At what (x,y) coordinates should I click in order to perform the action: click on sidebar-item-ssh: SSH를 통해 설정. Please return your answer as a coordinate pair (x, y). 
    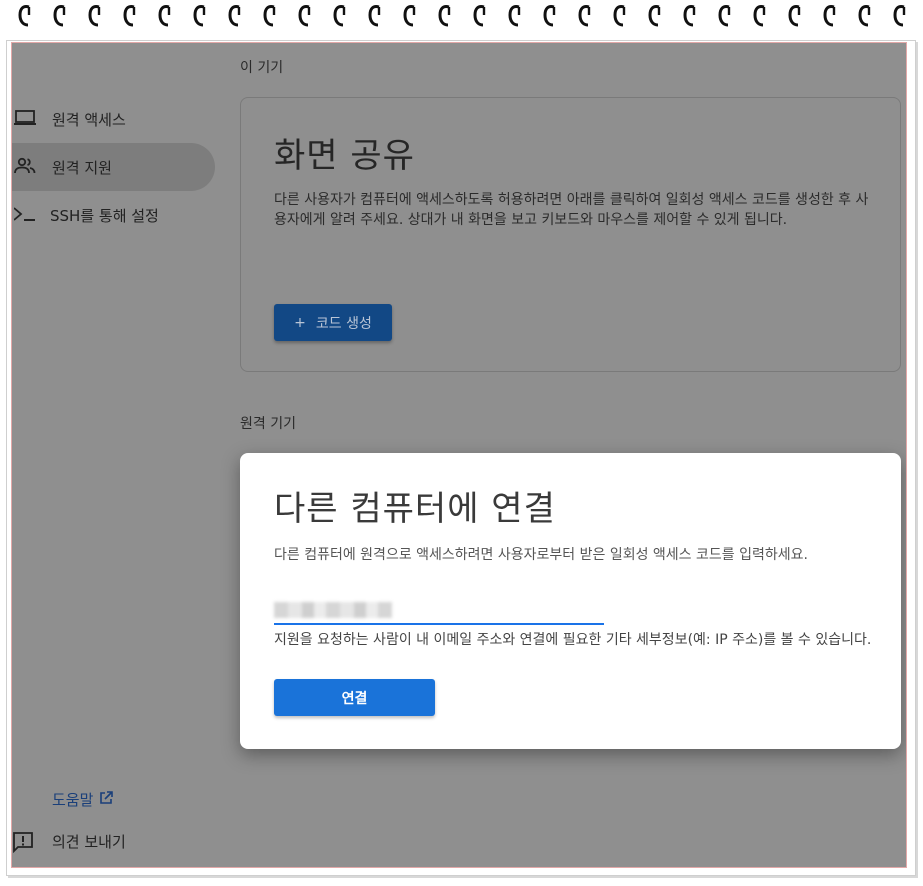
    Looking at the image, I should click on (113, 215).